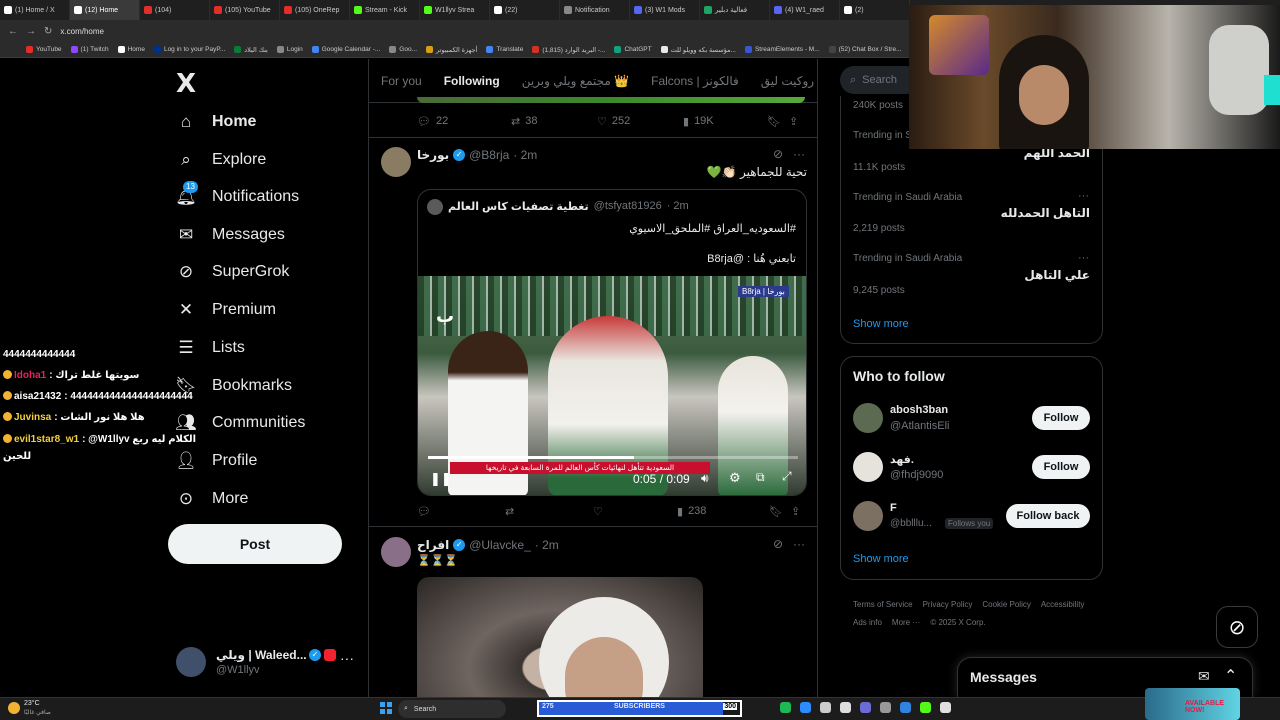 Image resolution: width=1280 pixels, height=720 pixels. What do you see at coordinates (13, 31) in the screenshot?
I see `back-icon: ←` at bounding box center [13, 31].